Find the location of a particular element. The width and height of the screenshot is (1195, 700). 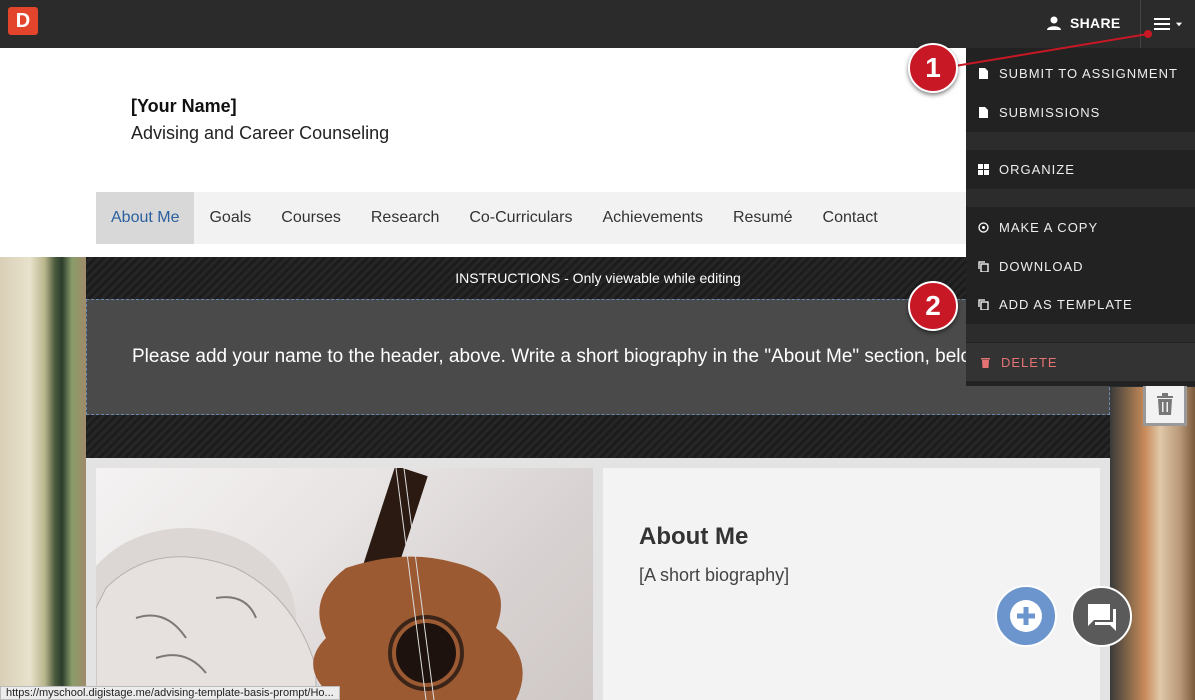

about-me-card: About Me [A short biography] is located at coordinates (851, 584).